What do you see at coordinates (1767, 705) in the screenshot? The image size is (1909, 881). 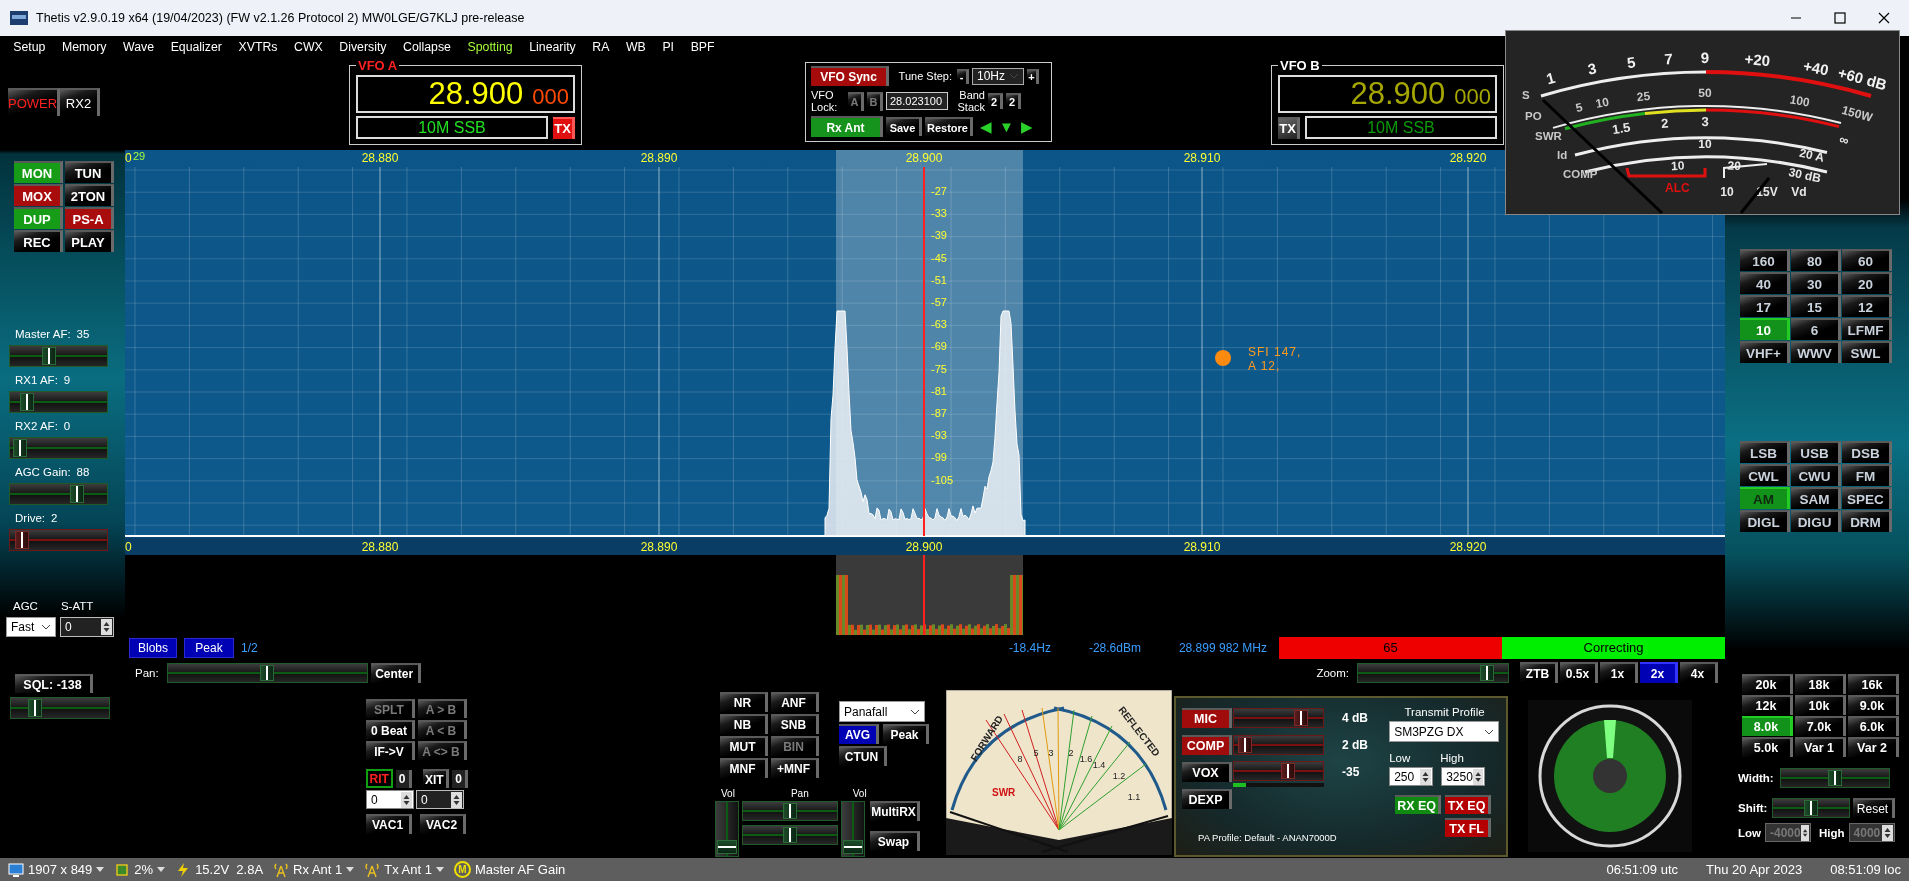 I see `filter-button: 12k` at bounding box center [1767, 705].